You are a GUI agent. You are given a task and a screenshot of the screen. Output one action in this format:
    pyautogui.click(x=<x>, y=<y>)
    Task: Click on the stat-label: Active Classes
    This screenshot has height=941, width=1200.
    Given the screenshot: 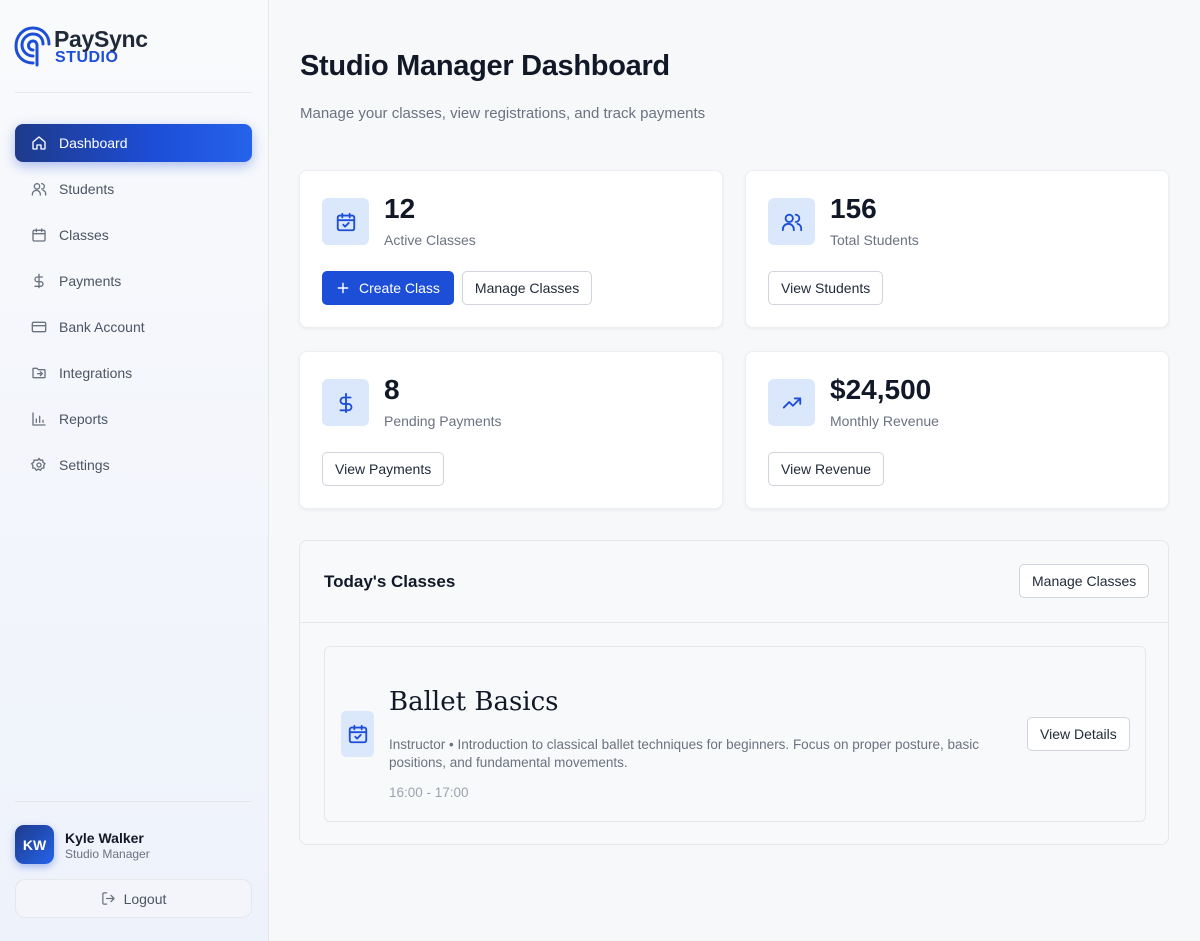 What is the action you would take?
    pyautogui.click(x=430, y=240)
    